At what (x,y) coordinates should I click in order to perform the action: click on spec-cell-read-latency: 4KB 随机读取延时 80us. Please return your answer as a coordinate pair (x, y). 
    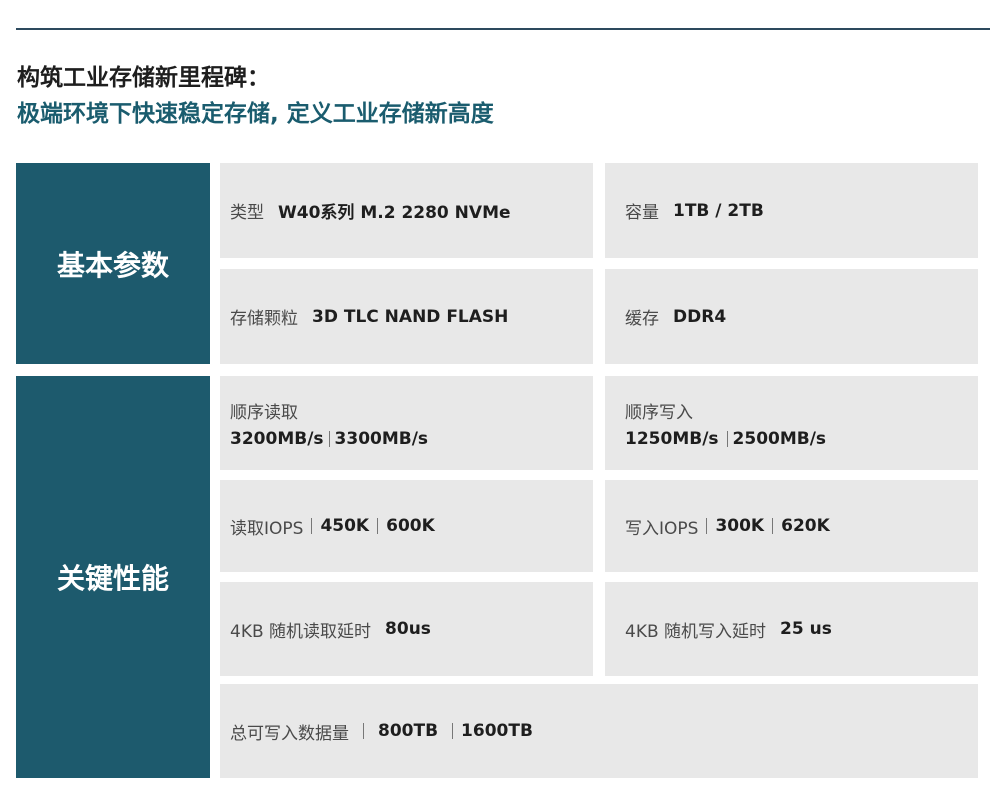
    Looking at the image, I should click on (406, 629).